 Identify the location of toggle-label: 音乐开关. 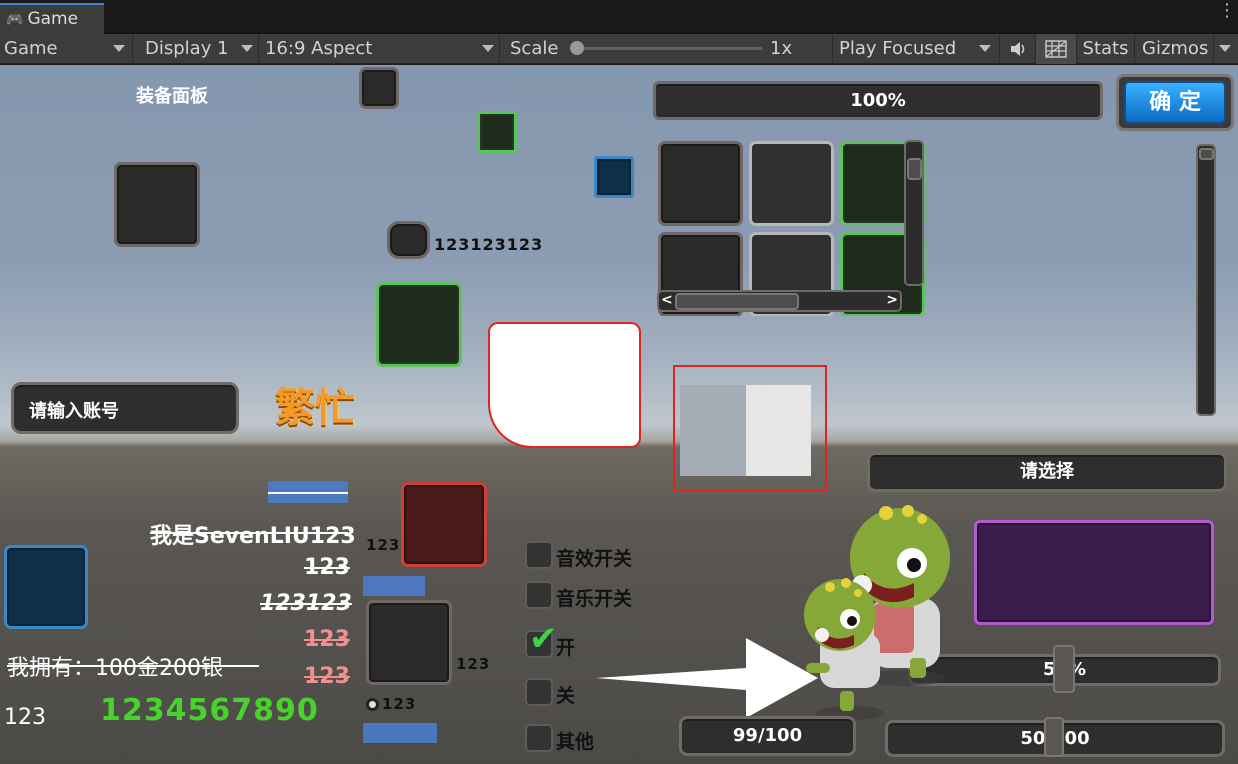
(594, 599).